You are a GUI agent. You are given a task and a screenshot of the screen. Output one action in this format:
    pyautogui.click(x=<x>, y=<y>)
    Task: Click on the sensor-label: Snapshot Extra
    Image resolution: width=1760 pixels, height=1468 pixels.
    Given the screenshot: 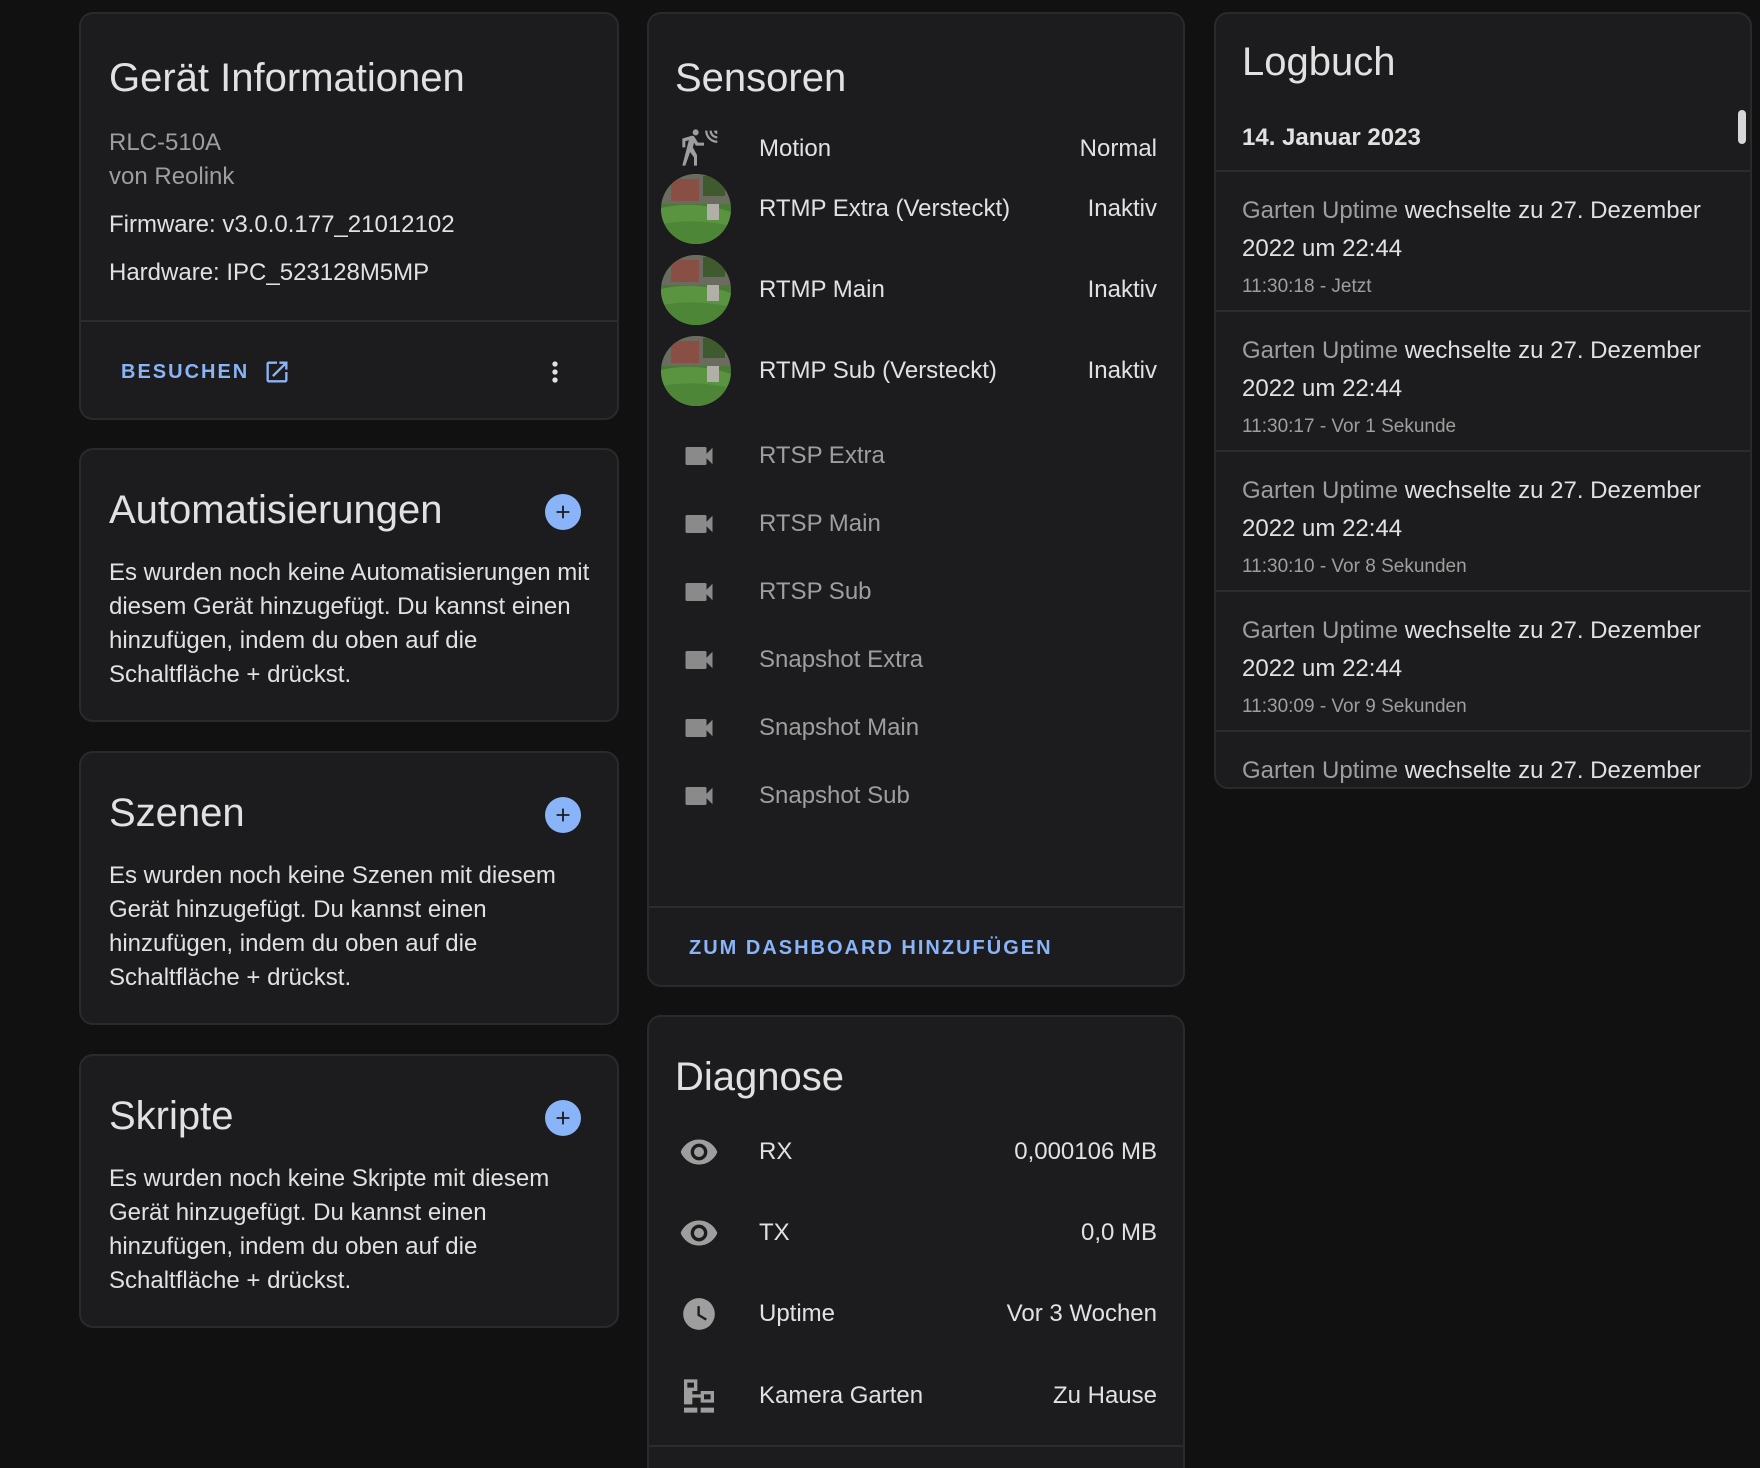 What is the action you would take?
    pyautogui.click(x=841, y=659)
    